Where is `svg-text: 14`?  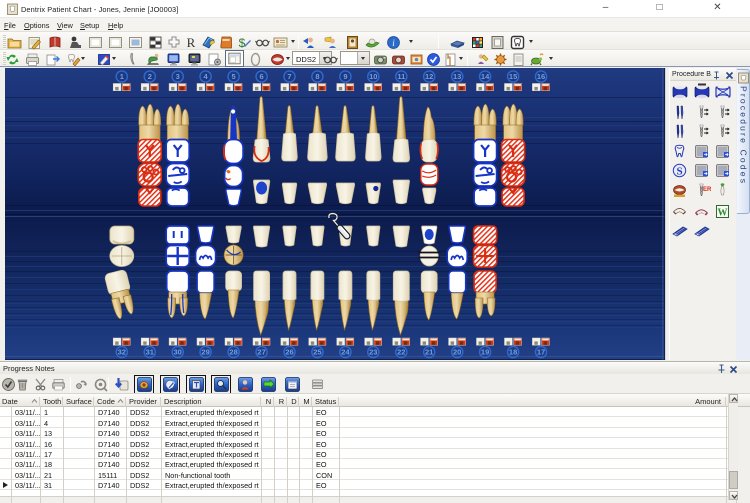
svg-text: 14 is located at coordinates (485, 76).